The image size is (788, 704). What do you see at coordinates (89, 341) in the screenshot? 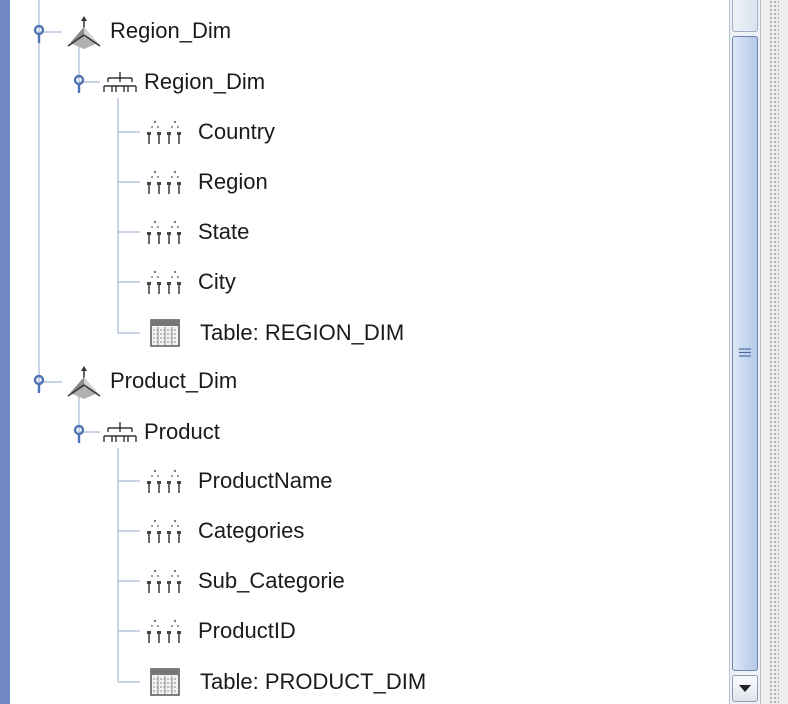
I see `tree-connector-lines` at bounding box center [89, 341].